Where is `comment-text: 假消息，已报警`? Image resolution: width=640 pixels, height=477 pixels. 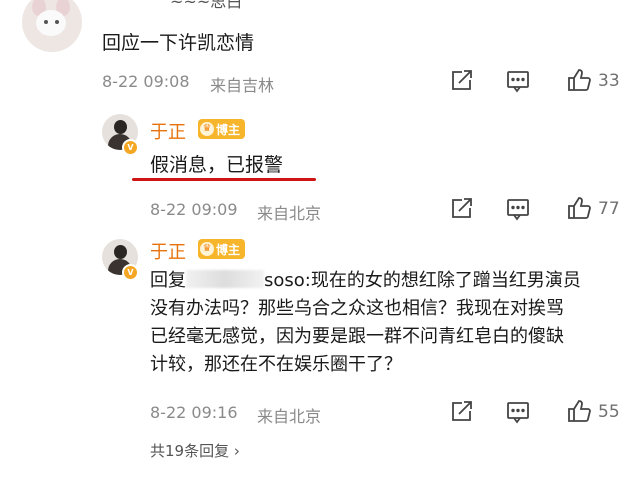 comment-text: 假消息，已报警 is located at coordinates (217, 165).